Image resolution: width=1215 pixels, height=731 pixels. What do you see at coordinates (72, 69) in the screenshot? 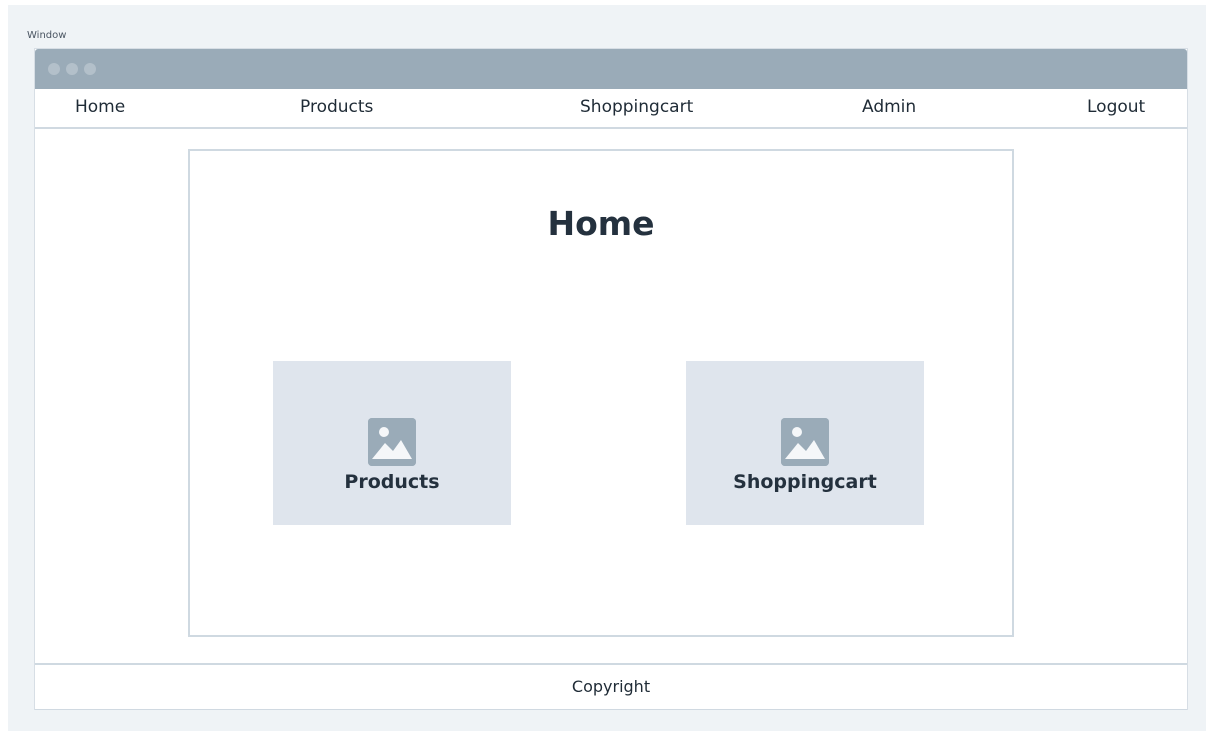
I see `window-minimize-dot-icon` at bounding box center [72, 69].